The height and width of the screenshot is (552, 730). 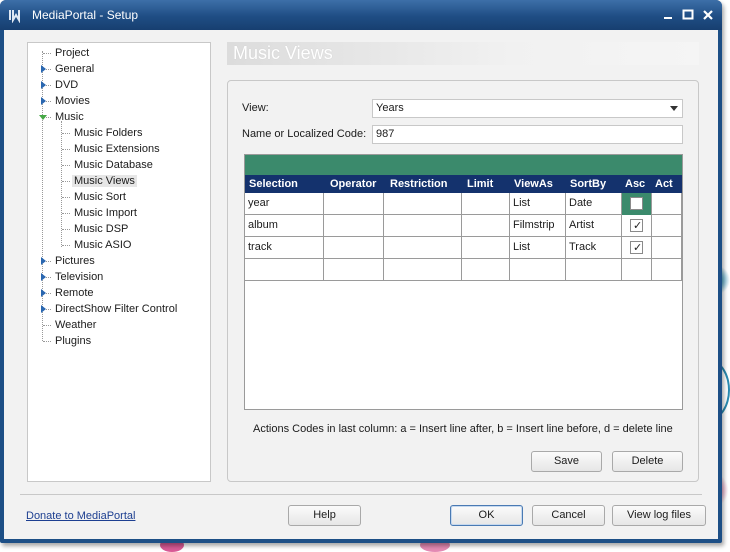 I want to click on column-header-viewas: ViewAs, so click(x=533, y=184).